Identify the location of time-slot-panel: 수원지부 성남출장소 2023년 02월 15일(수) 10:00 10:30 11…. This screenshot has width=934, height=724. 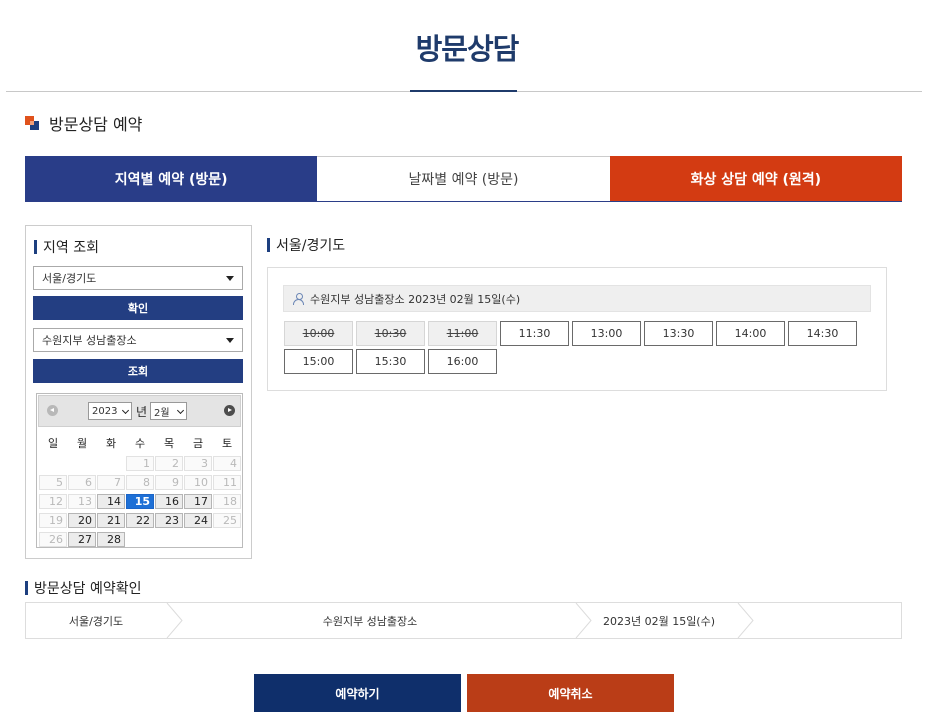
(577, 329).